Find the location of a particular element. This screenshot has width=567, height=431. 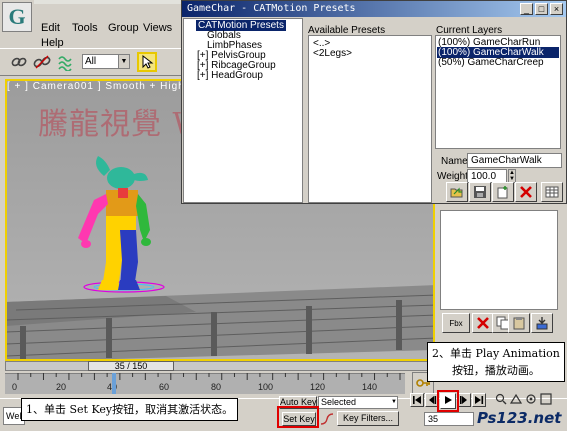

open-folder-icon is located at coordinates (456, 192).